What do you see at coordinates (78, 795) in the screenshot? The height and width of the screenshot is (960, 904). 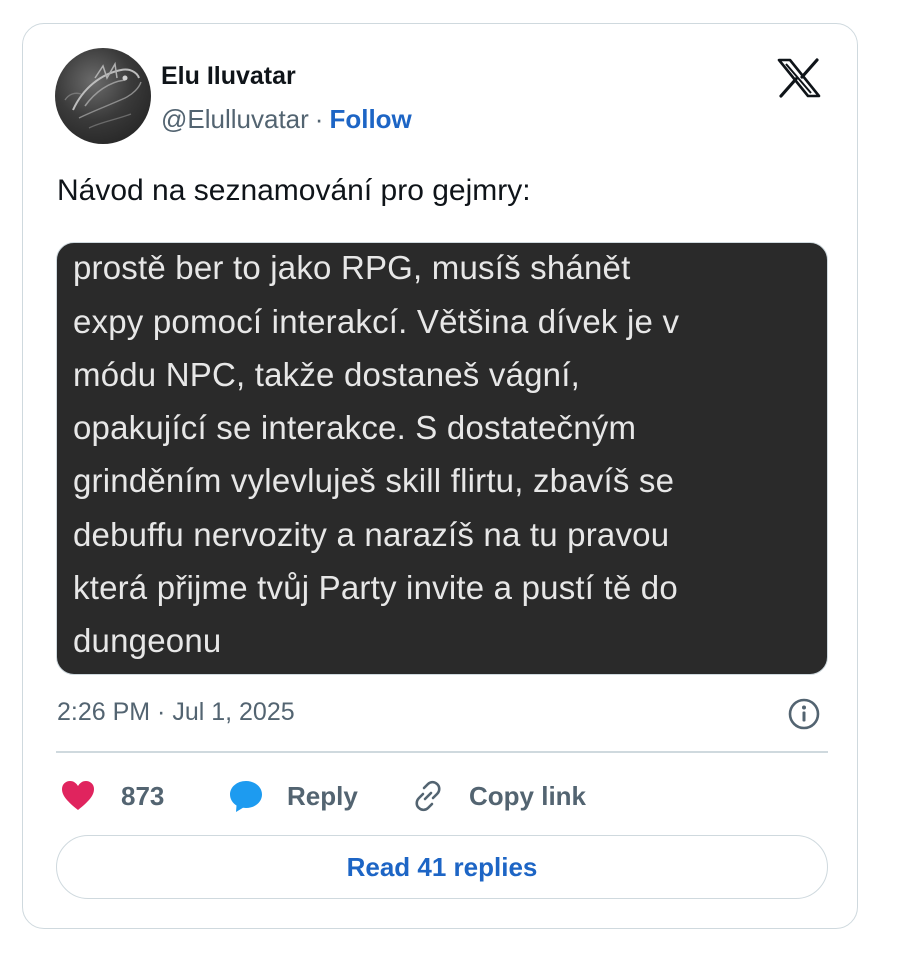 I see `heart-icon` at bounding box center [78, 795].